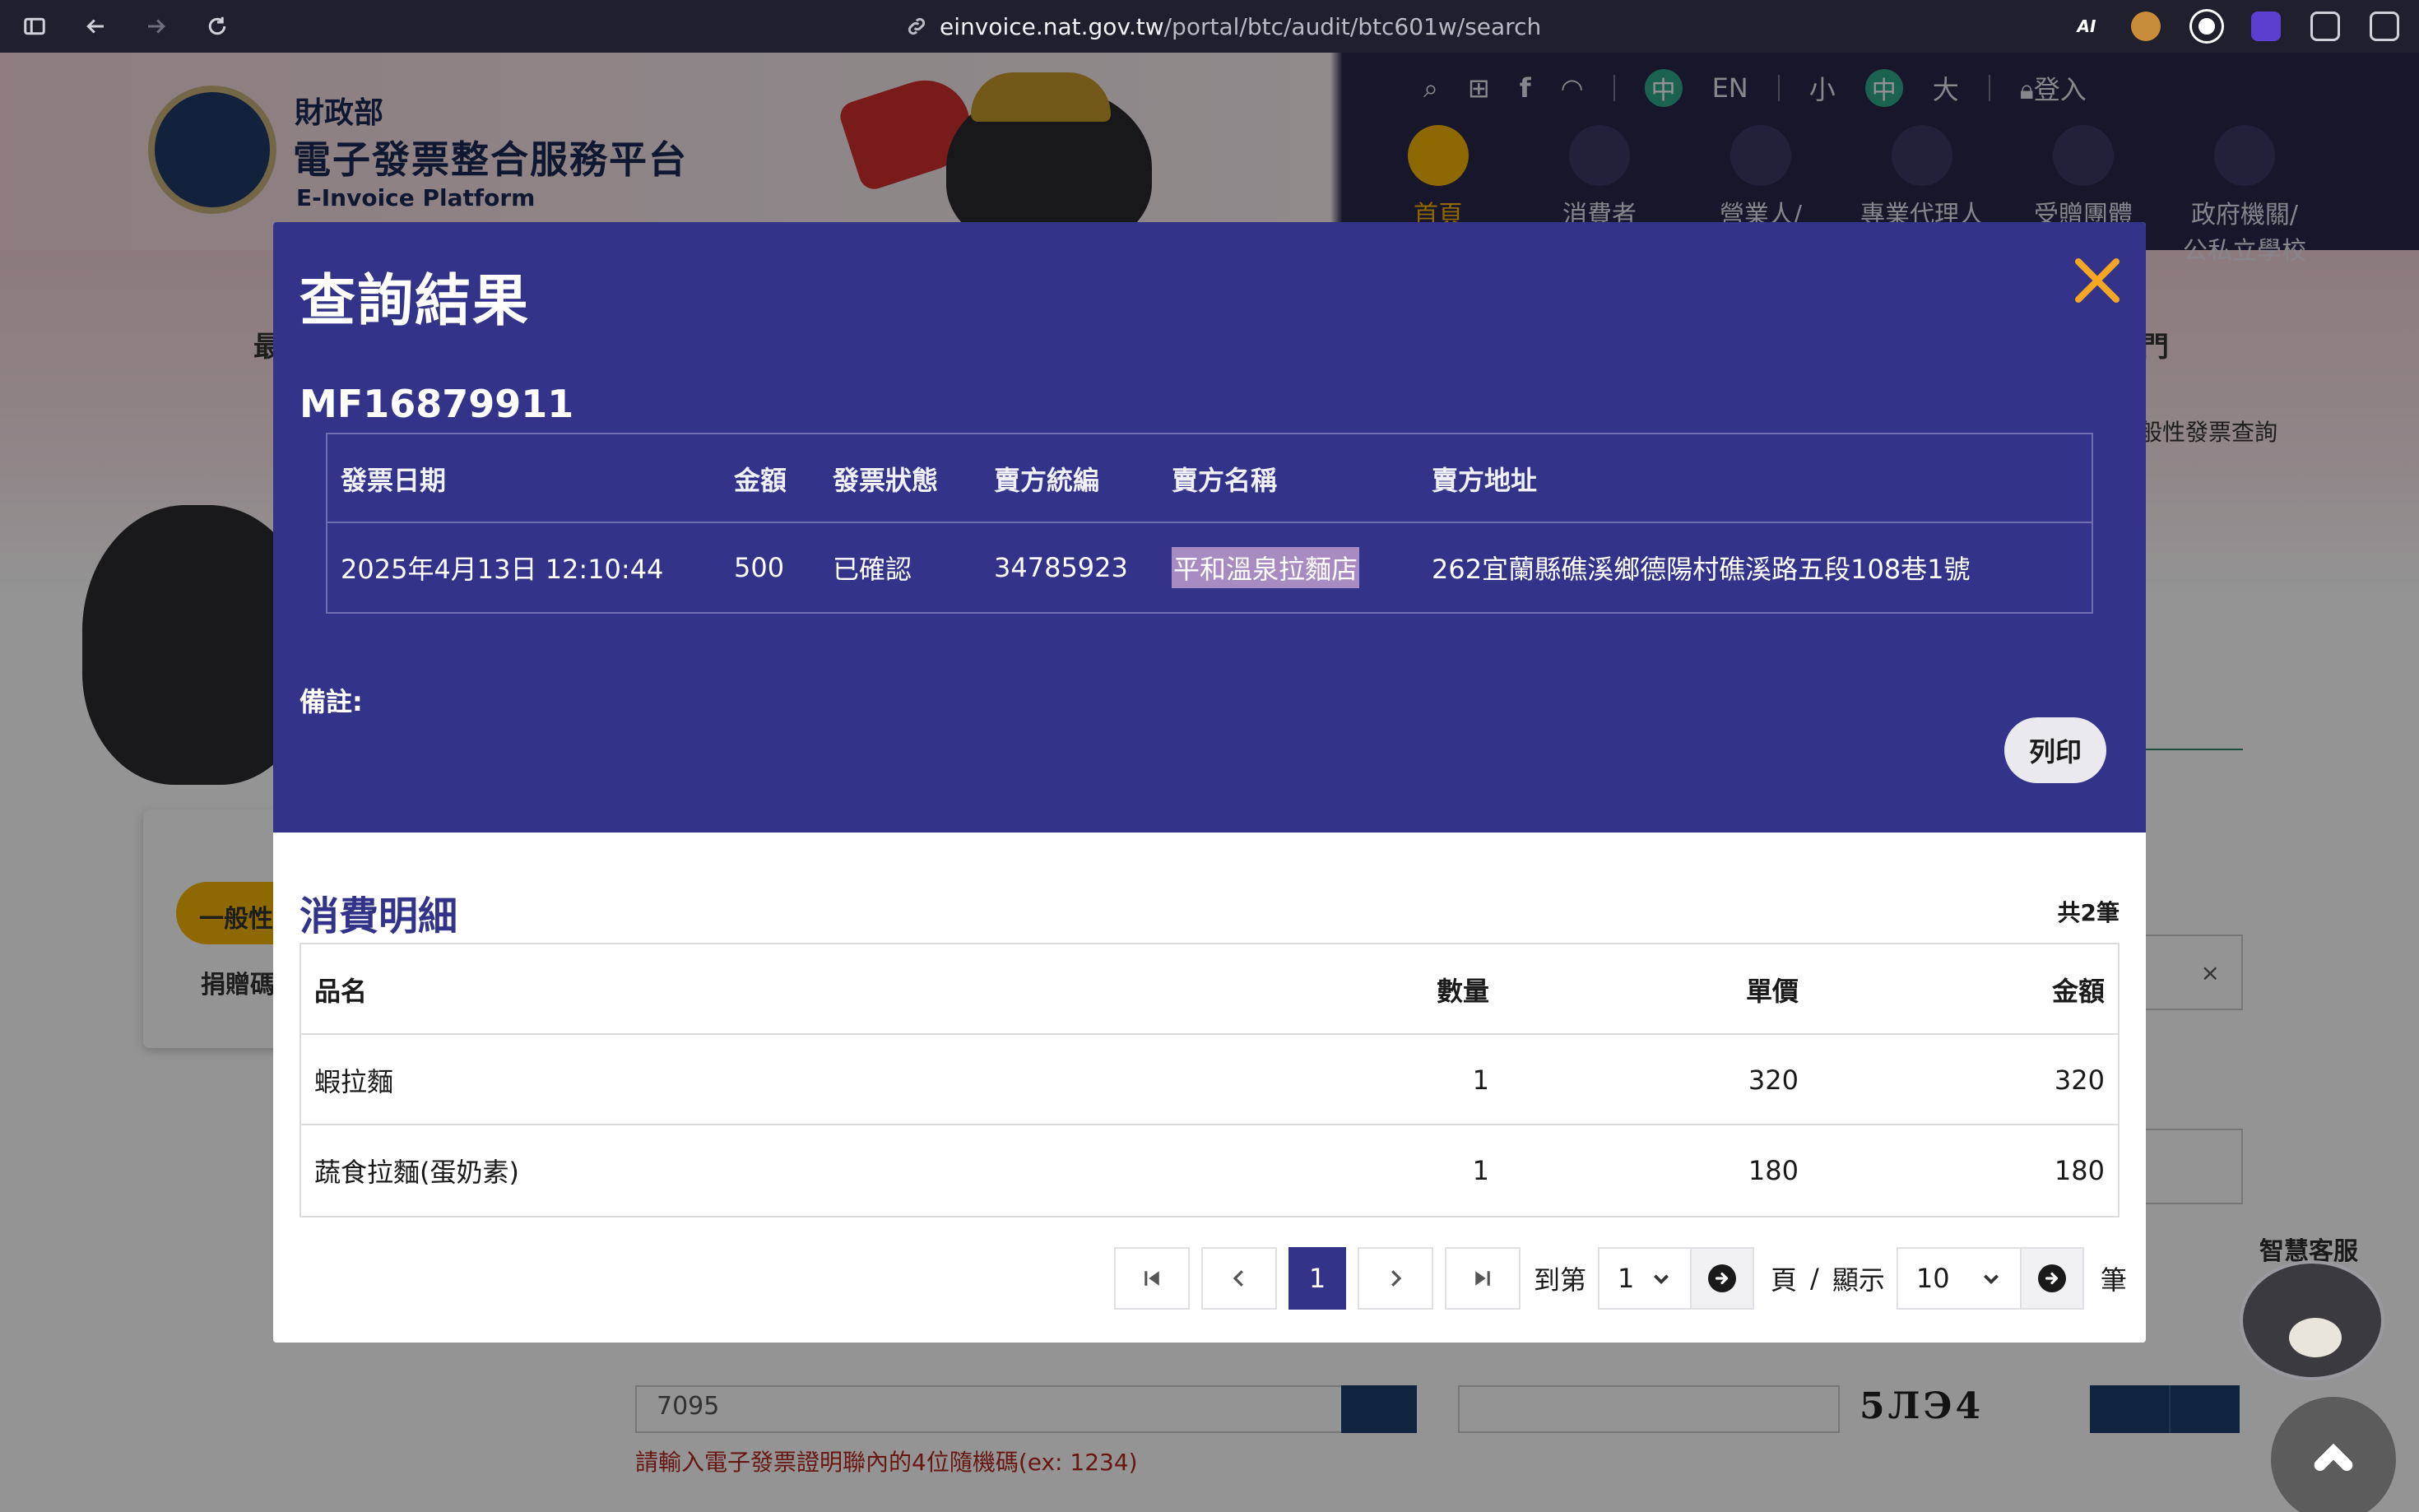 Image resolution: width=2419 pixels, height=1512 pixels. Describe the element at coordinates (1047, 480) in the screenshot. I see `header-seller-id: 賣方統編` at that location.